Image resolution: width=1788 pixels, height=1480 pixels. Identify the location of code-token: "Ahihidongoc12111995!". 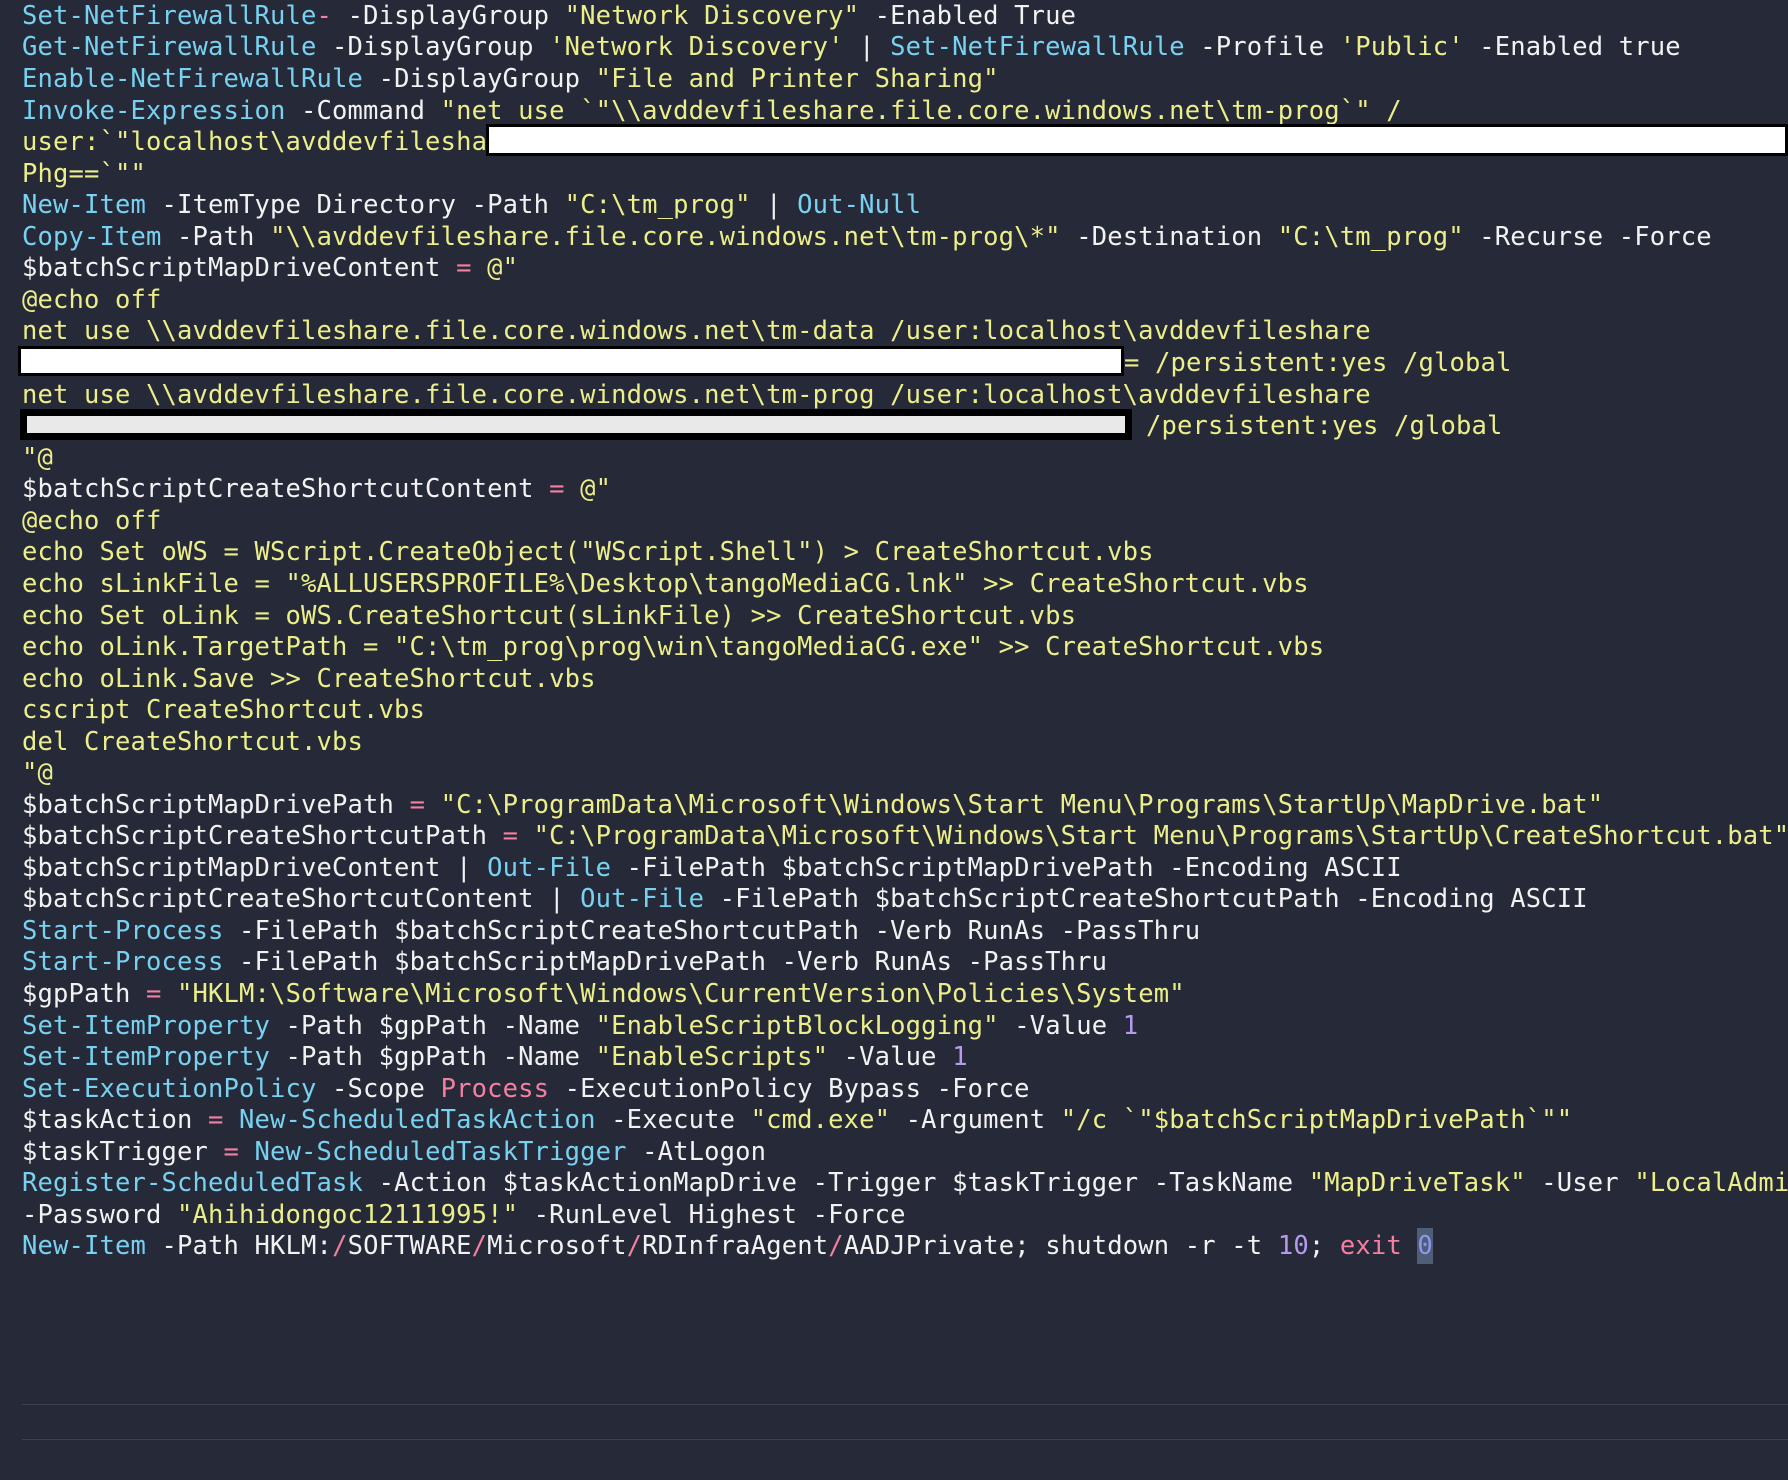
(348, 1215).